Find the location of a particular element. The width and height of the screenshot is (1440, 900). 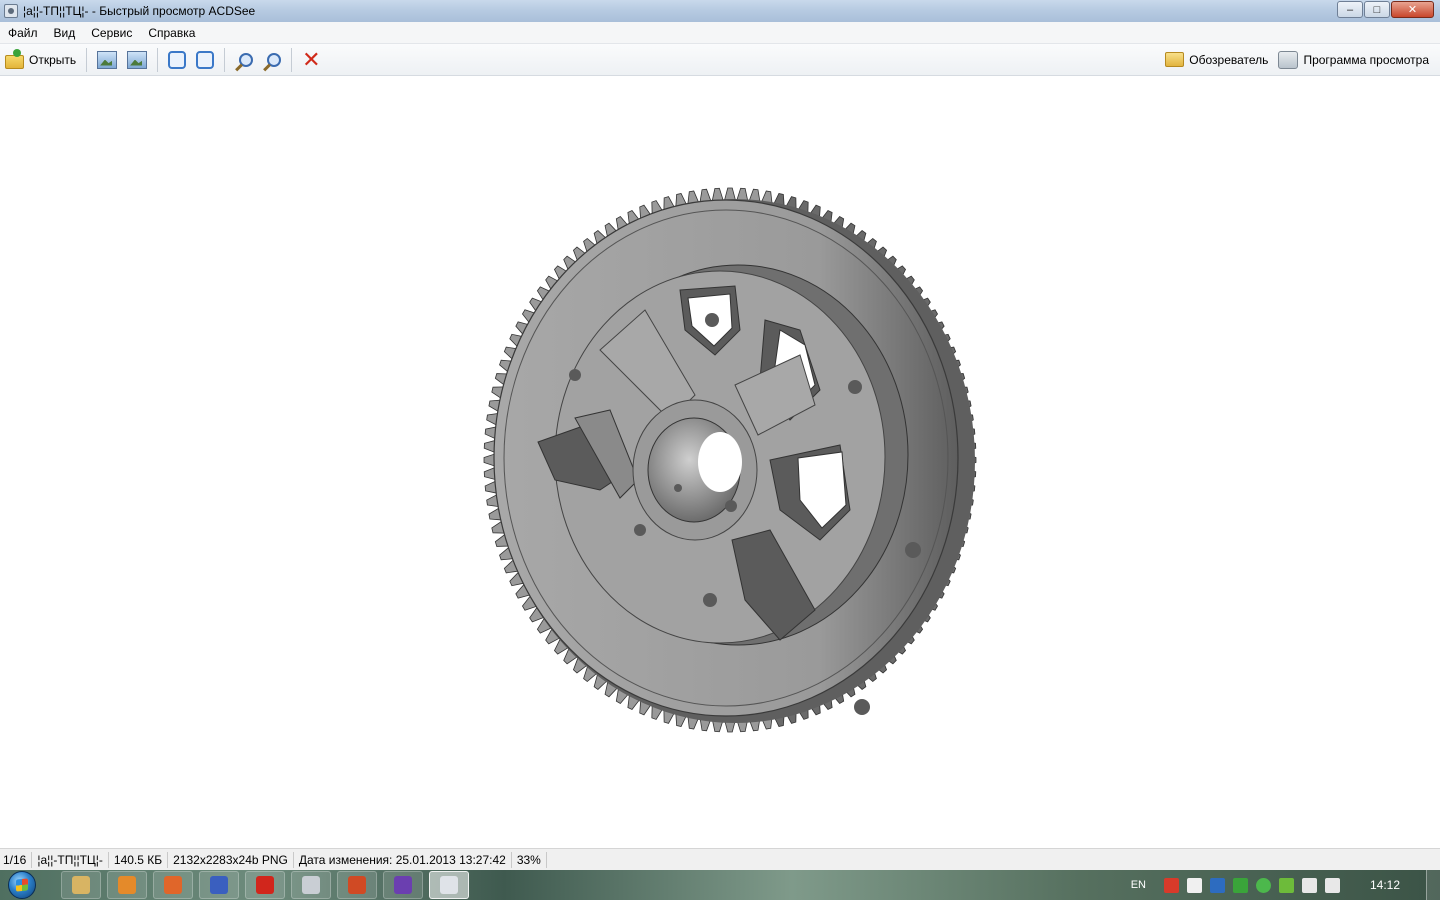

taskbar-media-player-button is located at coordinates (127, 885).